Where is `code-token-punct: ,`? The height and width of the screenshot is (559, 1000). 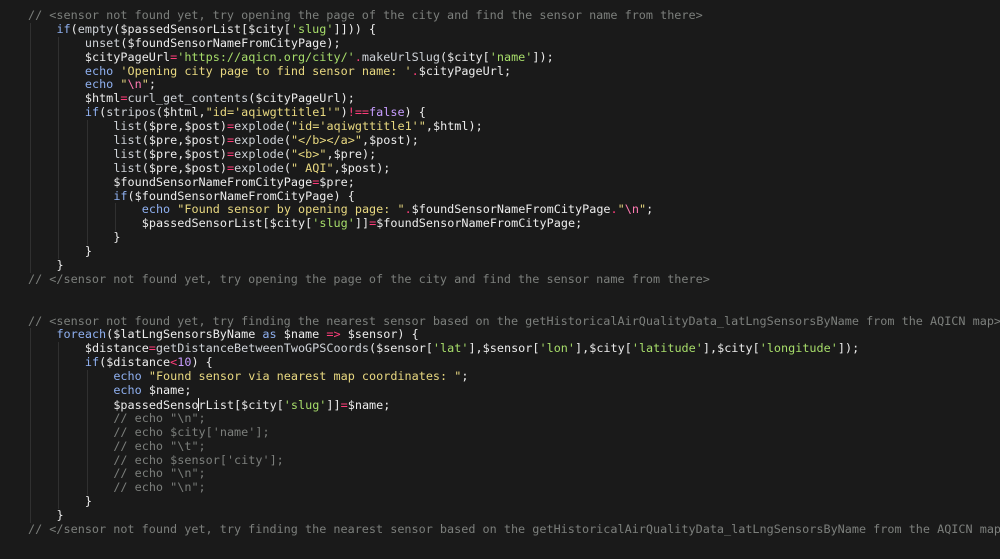
code-token-punct: , is located at coordinates (365, 140).